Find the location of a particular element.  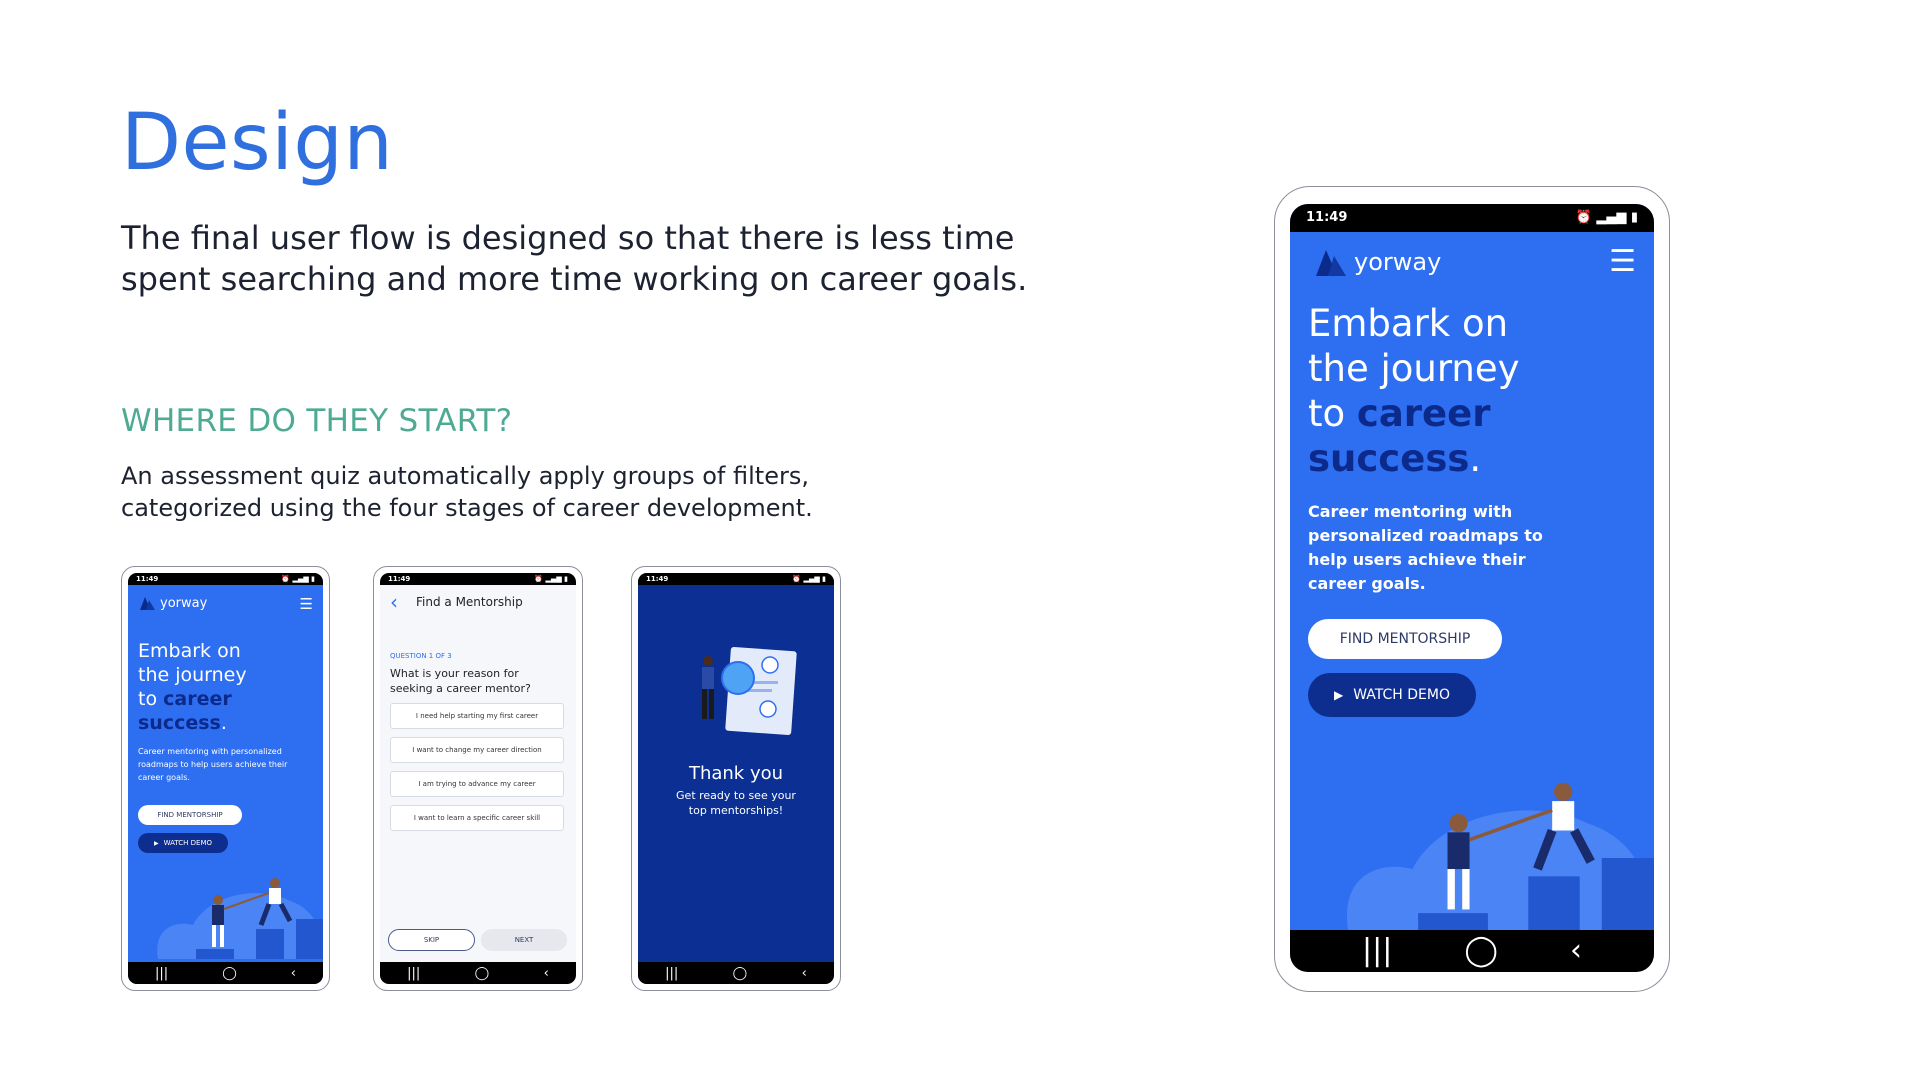

thanks-message: Get ready to see your top mentorships! is located at coordinates (736, 803).